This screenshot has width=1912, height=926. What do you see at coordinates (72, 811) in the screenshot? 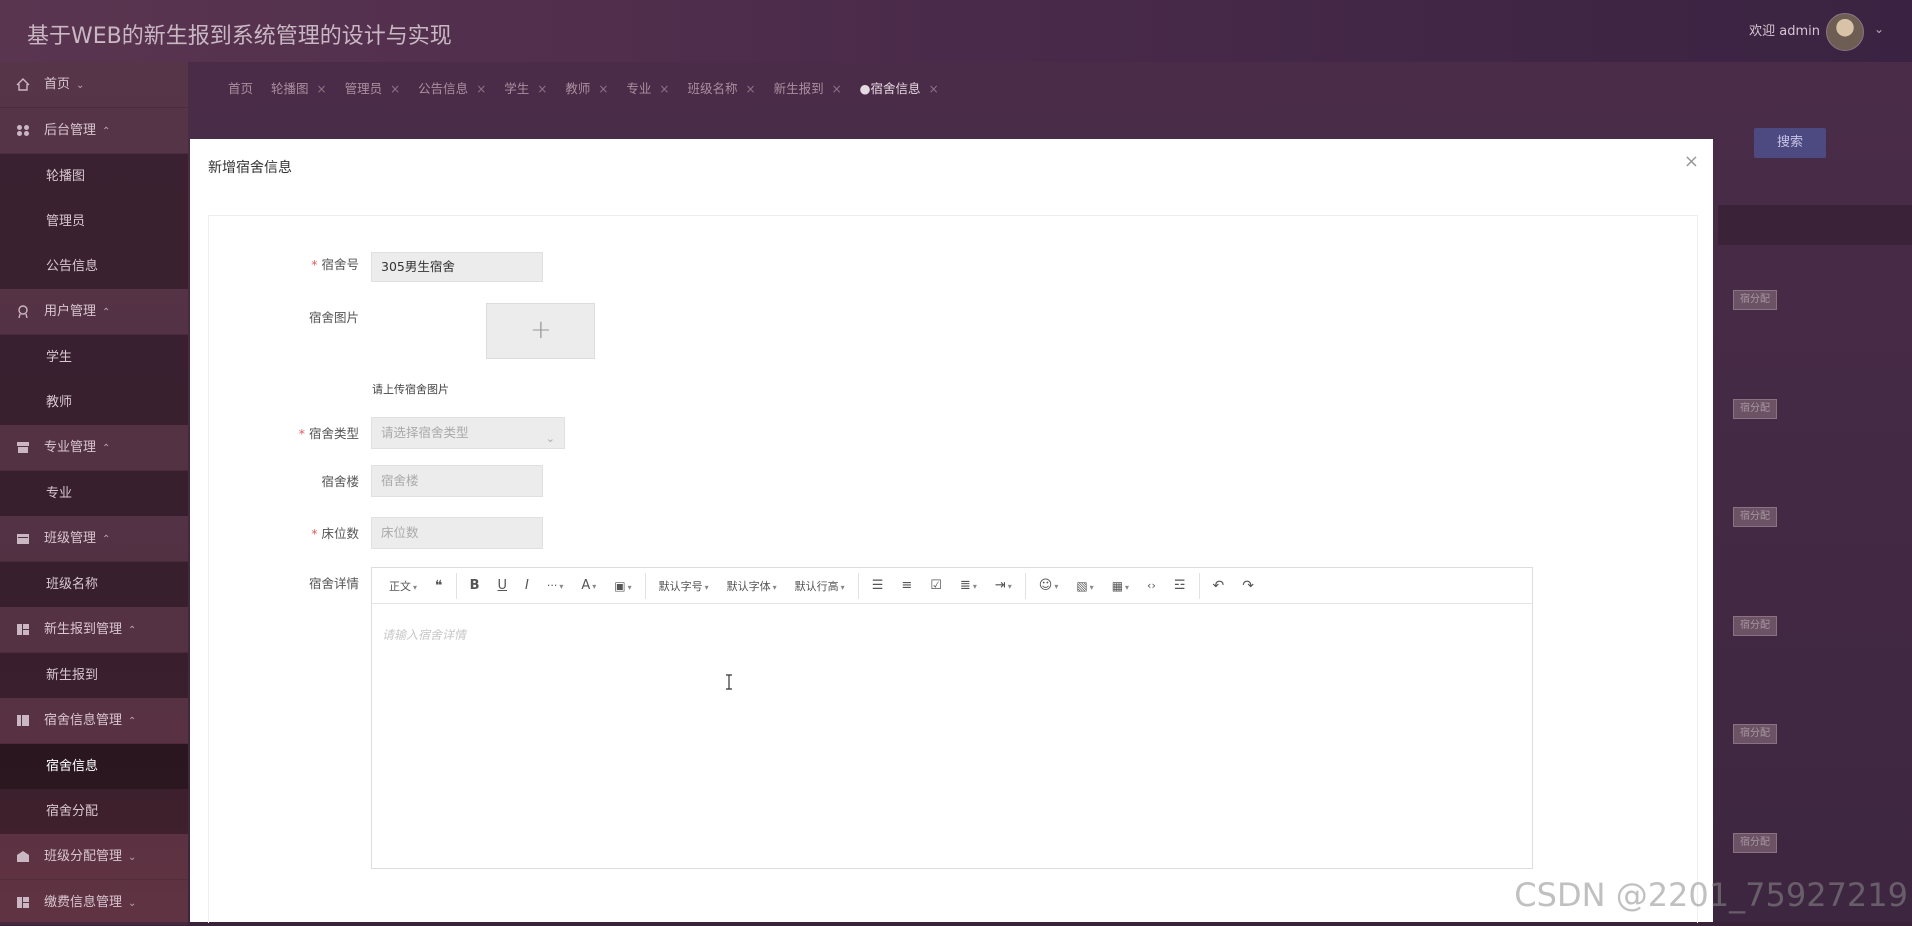
I see `sidebar-item-label: 宿舍分配` at bounding box center [72, 811].